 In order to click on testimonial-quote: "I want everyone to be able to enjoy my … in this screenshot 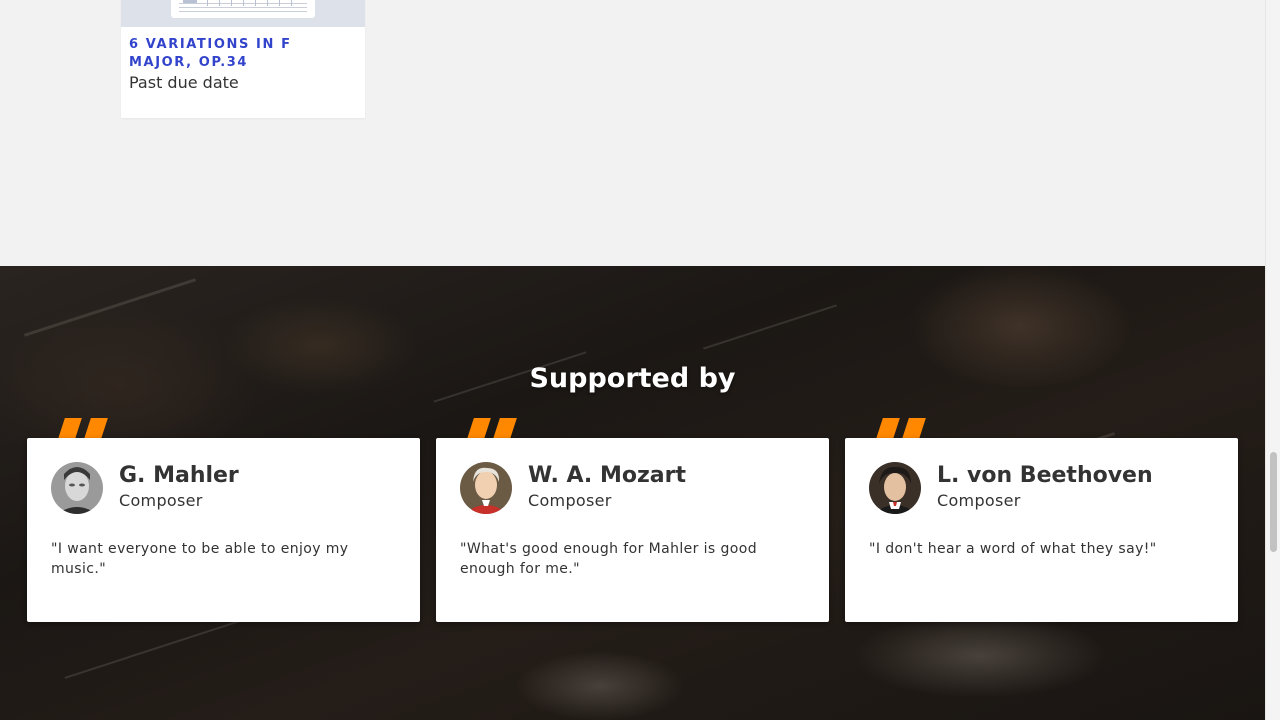, I will do `click(200, 559)`.